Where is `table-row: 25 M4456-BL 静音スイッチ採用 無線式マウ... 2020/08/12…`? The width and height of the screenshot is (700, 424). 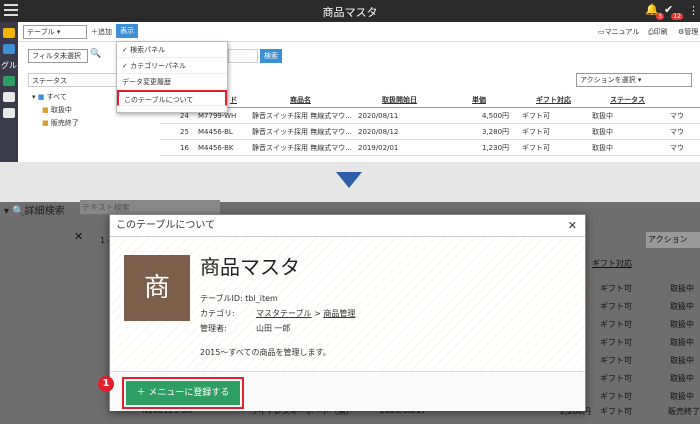
table-row: 25 M4456-BL 静音スイッチ採用 無線式マウ... 2020/08/12… is located at coordinates (430, 132).